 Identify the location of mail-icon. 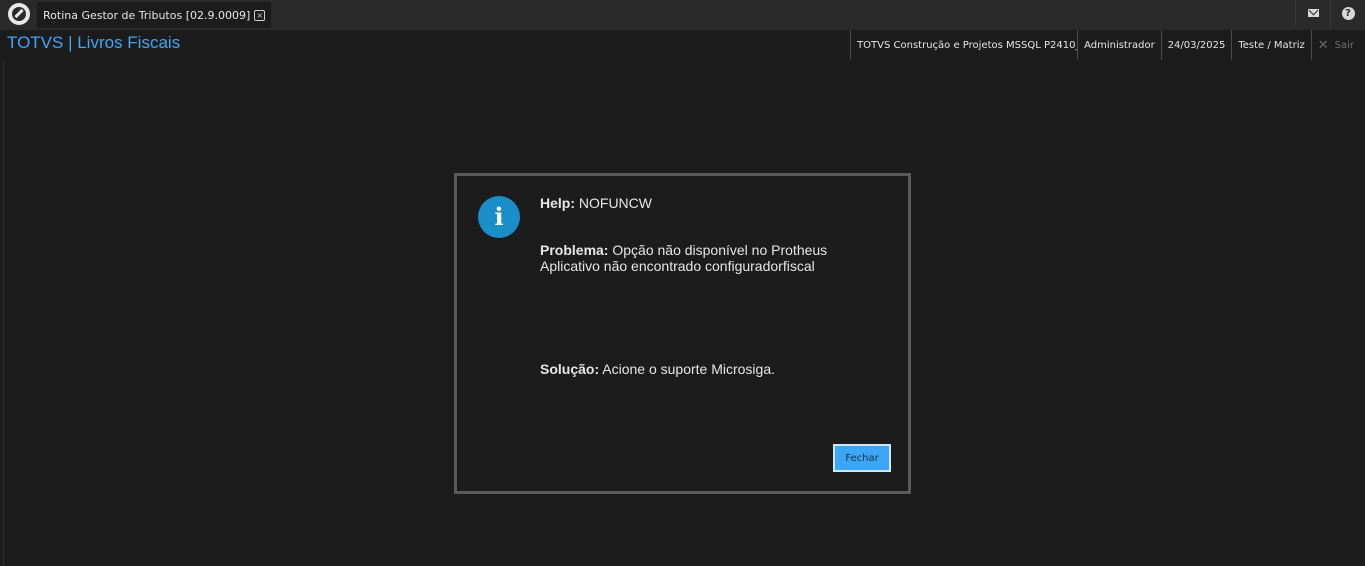
(1313, 13).